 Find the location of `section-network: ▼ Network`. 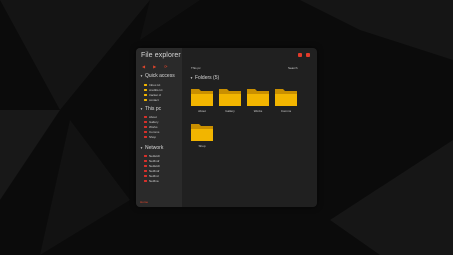

section-network: ▼ Network is located at coordinates (151, 148).